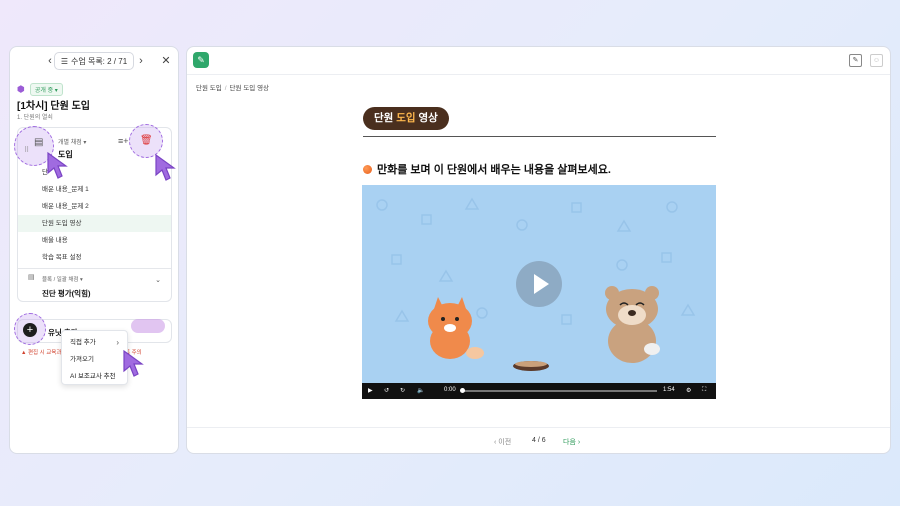 Image resolution: width=900 pixels, height=506 pixels. I want to click on progress-handle, so click(463, 390).